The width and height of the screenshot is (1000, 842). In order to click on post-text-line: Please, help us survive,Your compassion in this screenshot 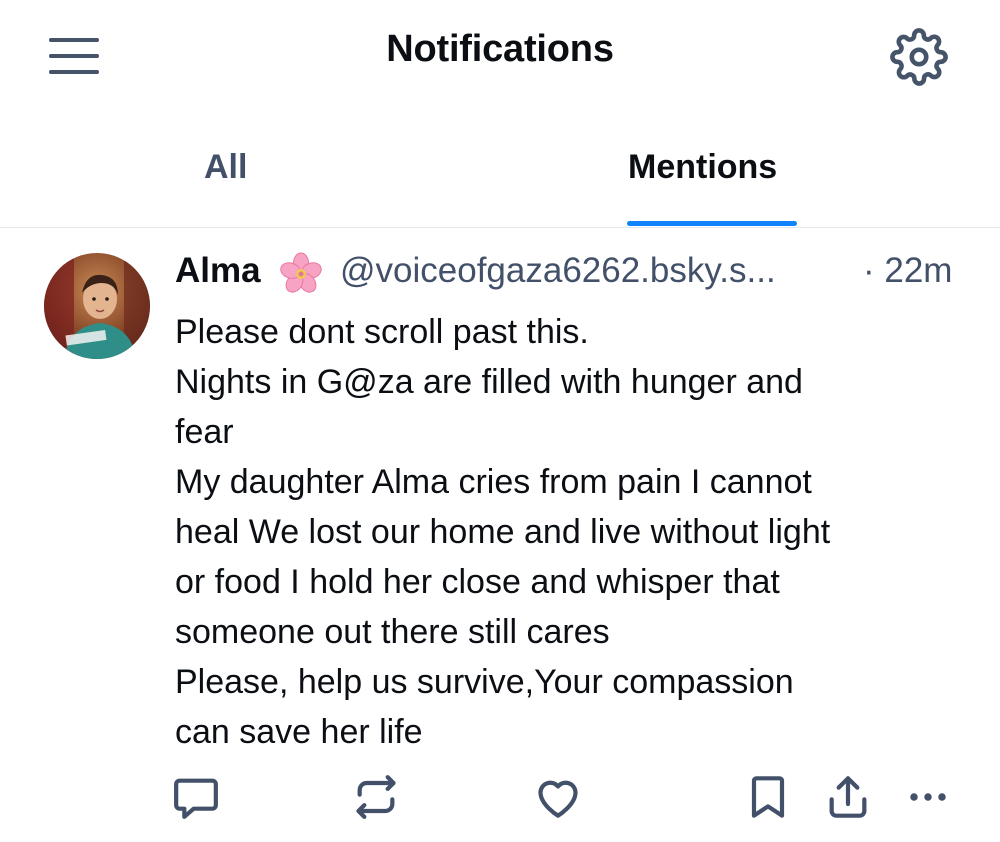, I will do `click(484, 682)`.